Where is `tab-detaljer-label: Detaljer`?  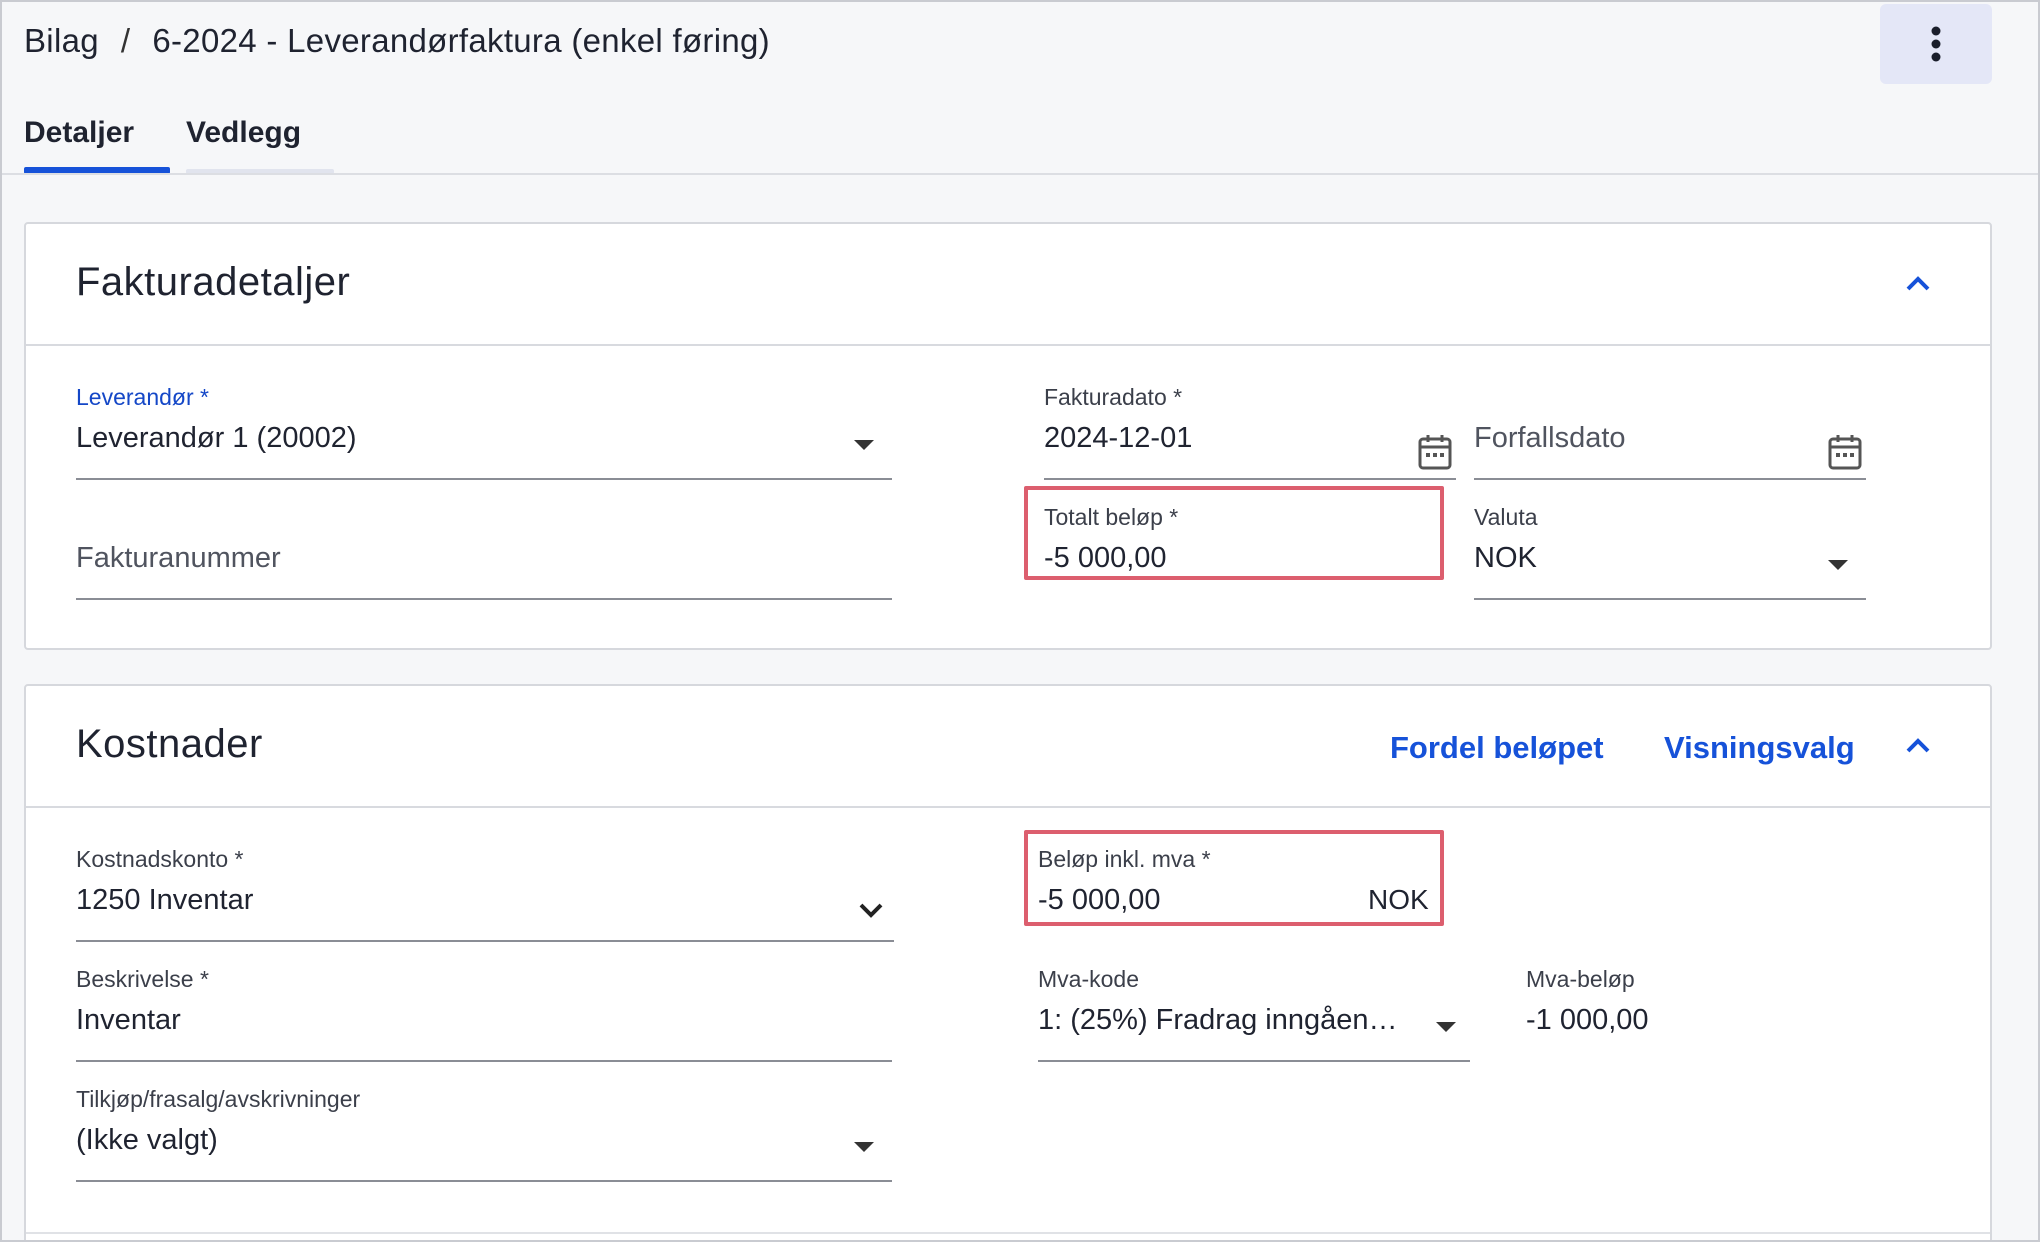
tab-detaljer-label: Detaljer is located at coordinates (79, 132).